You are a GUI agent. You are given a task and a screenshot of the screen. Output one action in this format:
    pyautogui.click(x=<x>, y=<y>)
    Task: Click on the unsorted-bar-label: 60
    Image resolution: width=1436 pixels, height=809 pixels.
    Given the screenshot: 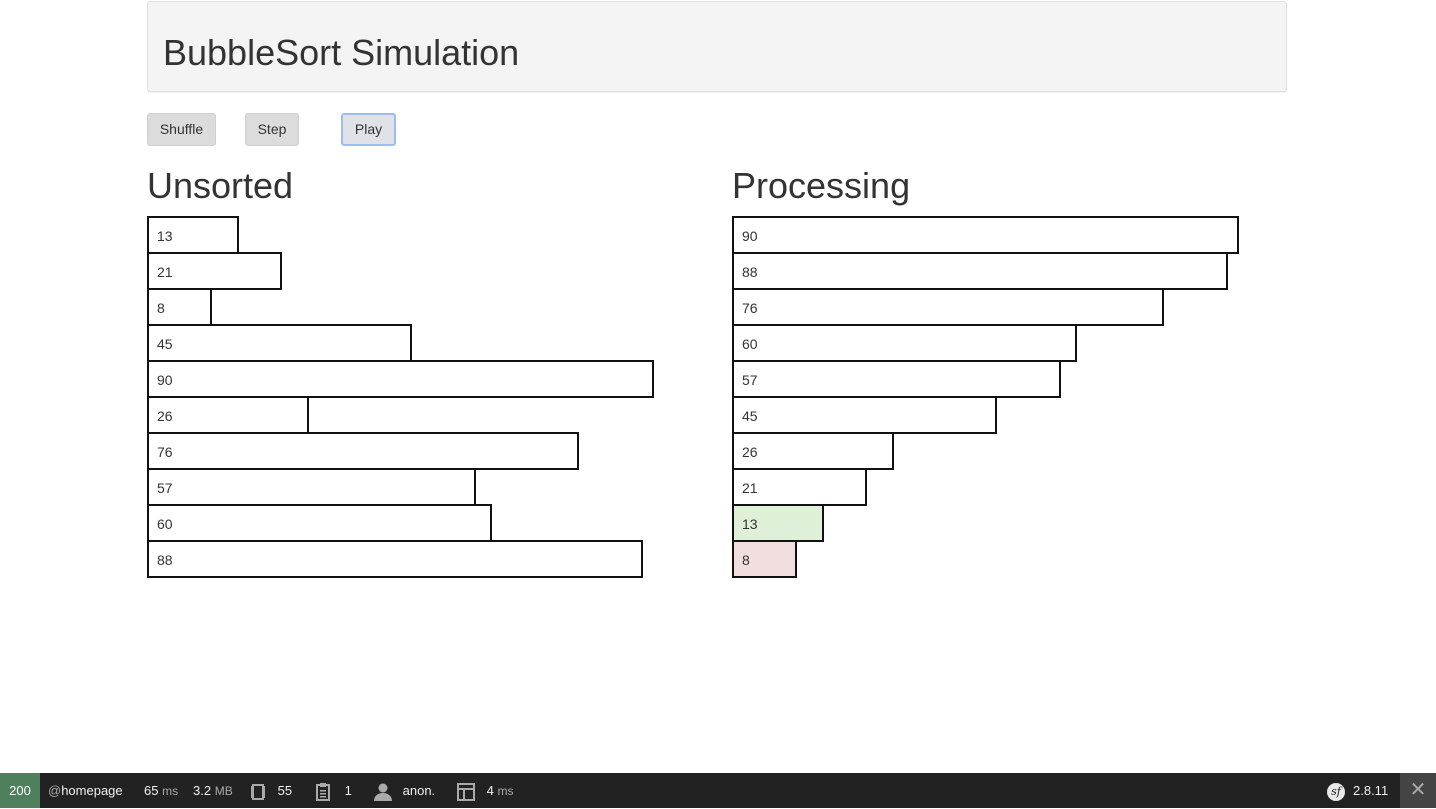 What is the action you would take?
    pyautogui.click(x=165, y=524)
    